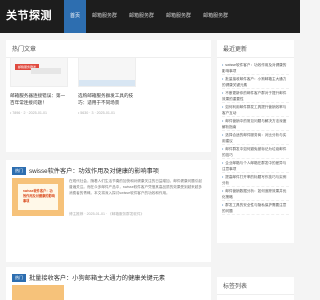 This screenshot has height=300, width=320. I want to click on sidebar-link: 企业邮箱与个人邮箱在群发中的差异与注意事项, so click(255, 166).